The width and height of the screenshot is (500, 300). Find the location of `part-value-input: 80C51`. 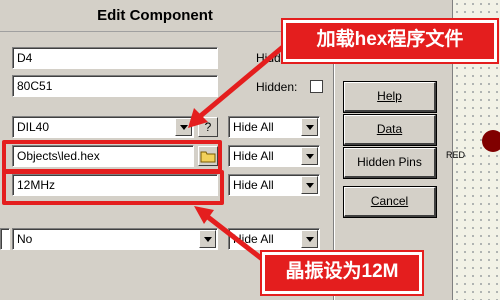

part-value-input: 80C51 is located at coordinates (115, 86).